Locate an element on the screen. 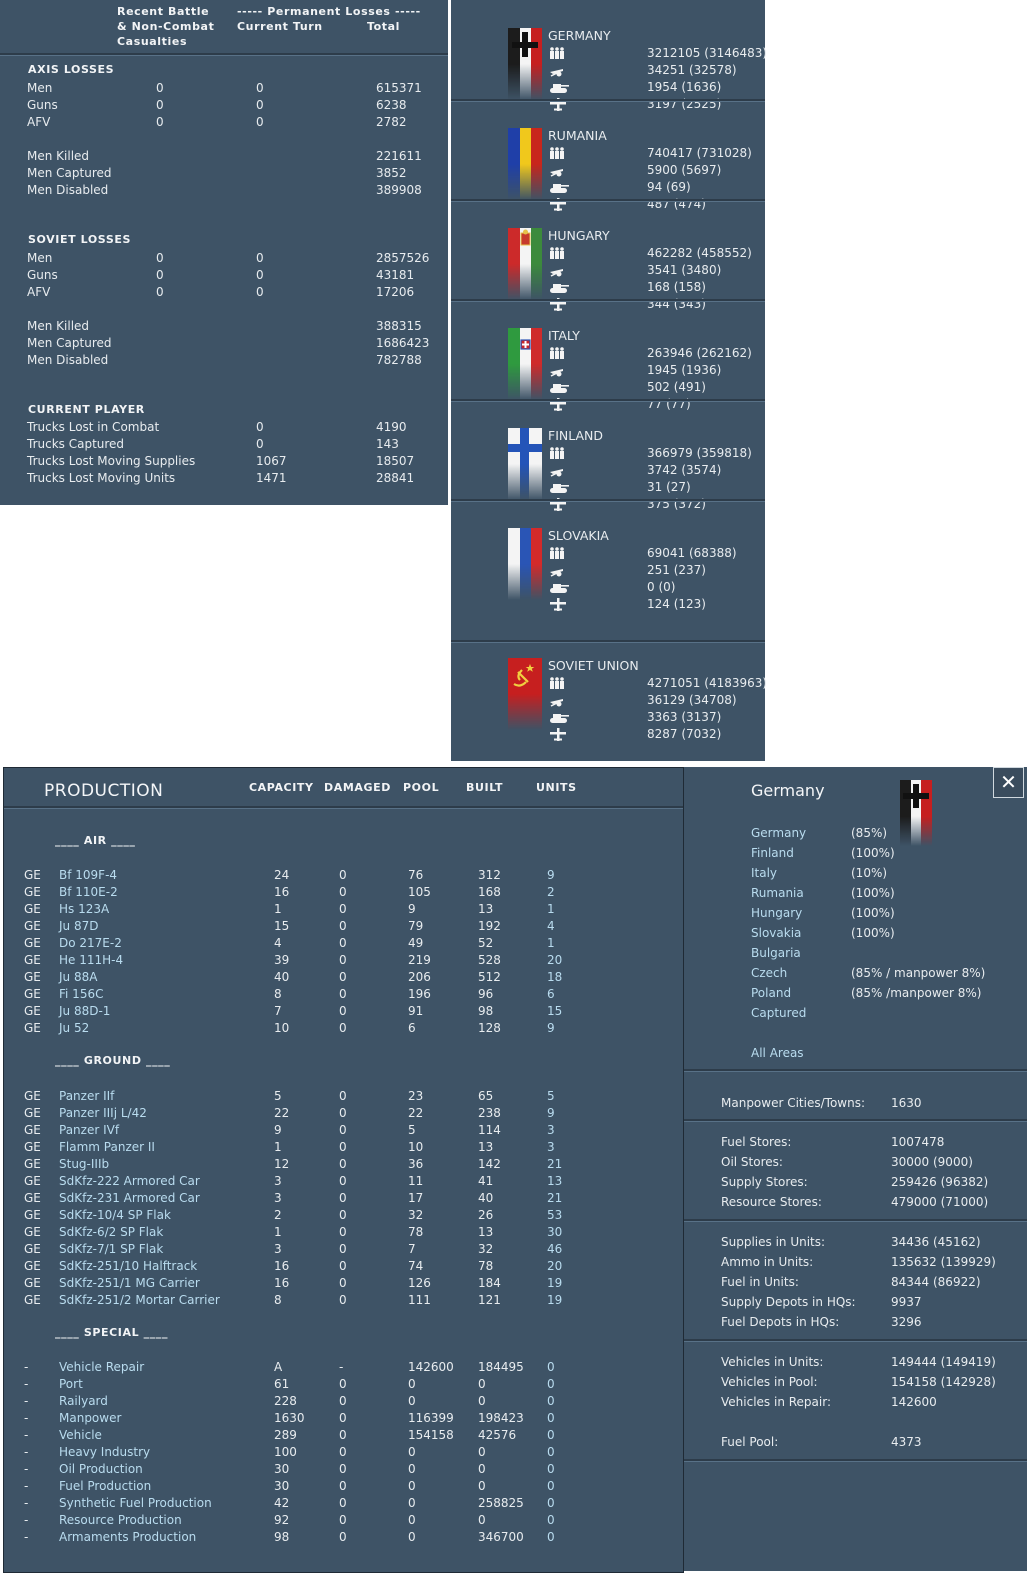 Image resolution: width=1027 pixels, height=1573 pixels. area-link: Czech is located at coordinates (769, 973).